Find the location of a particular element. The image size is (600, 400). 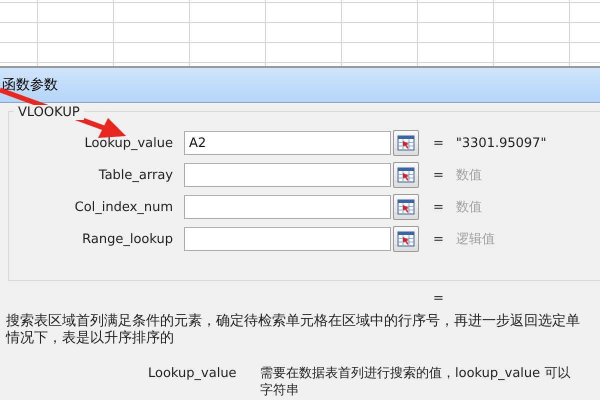

argument-help-name: Lookup_value is located at coordinates (193, 374).